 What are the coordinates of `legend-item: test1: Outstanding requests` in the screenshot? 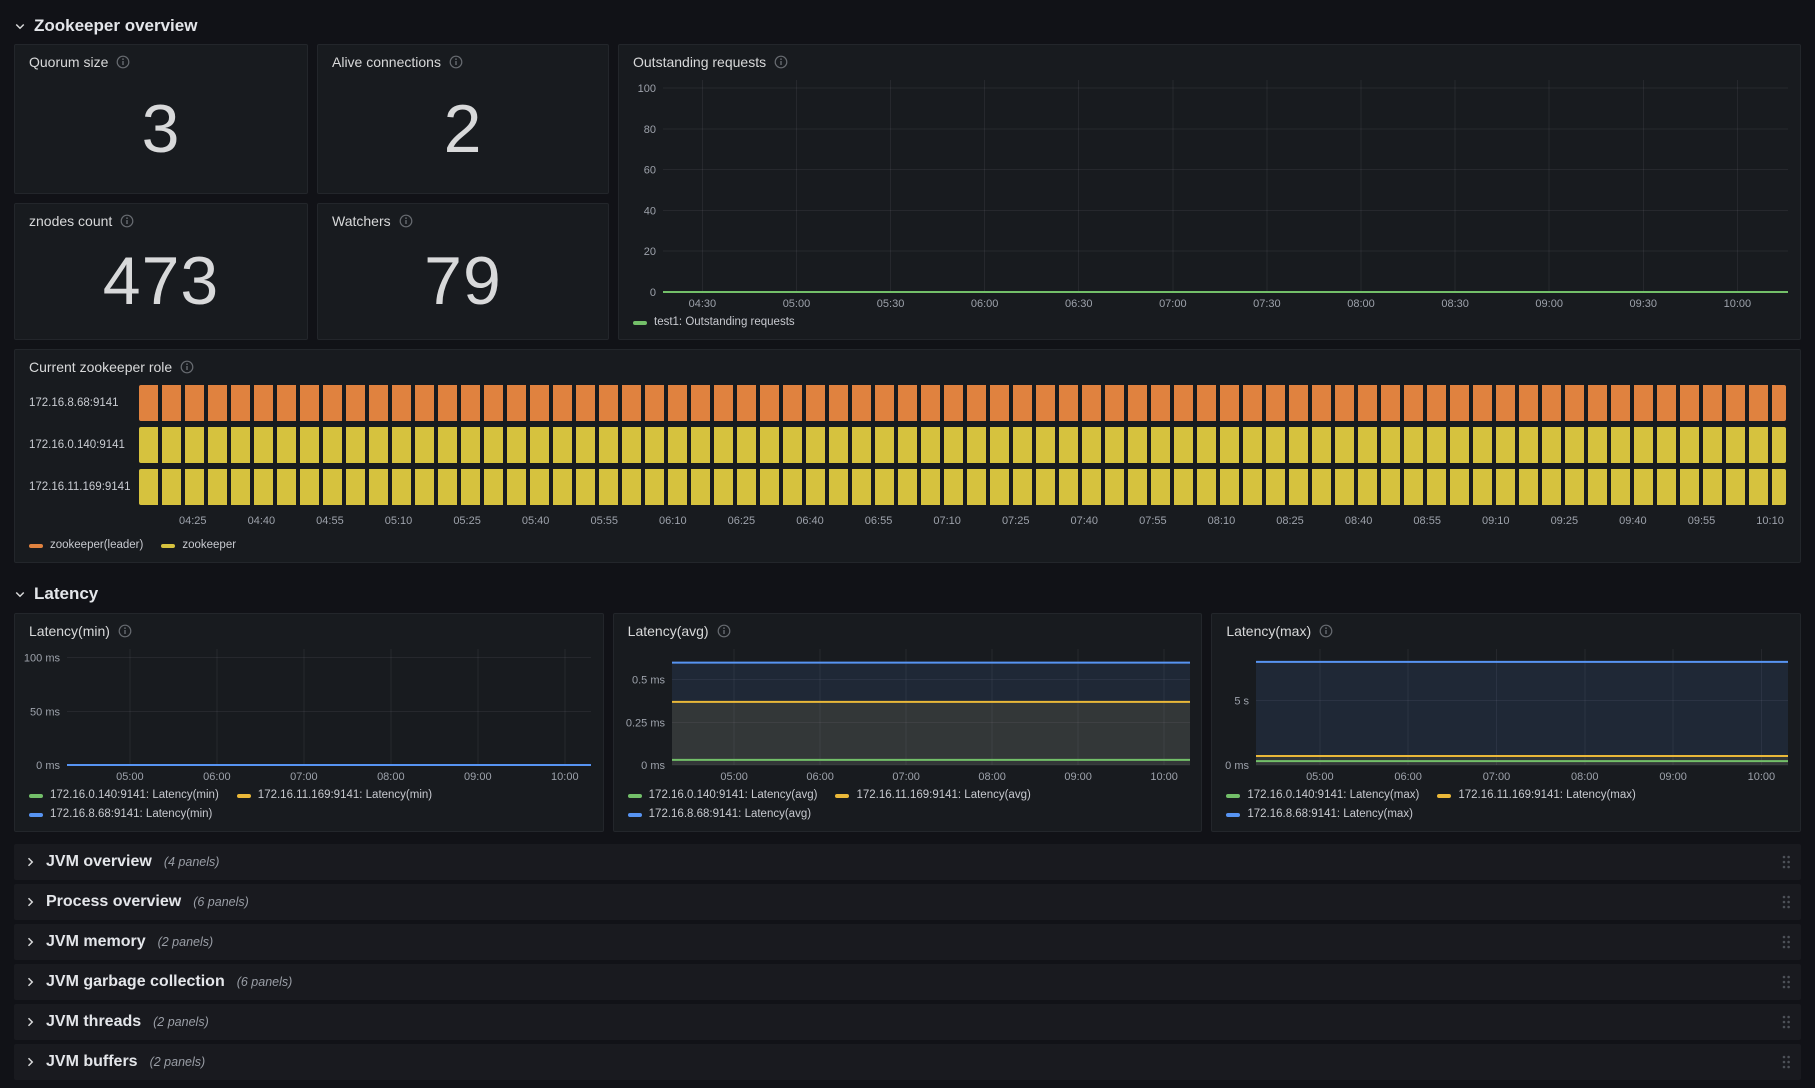 It's located at (714, 322).